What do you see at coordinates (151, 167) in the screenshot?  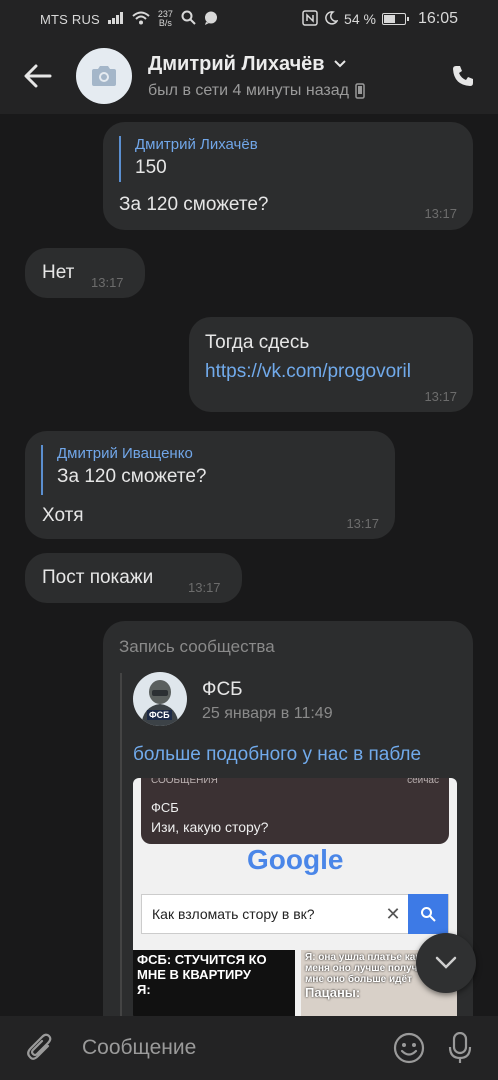 I see `quoted-text: 150` at bounding box center [151, 167].